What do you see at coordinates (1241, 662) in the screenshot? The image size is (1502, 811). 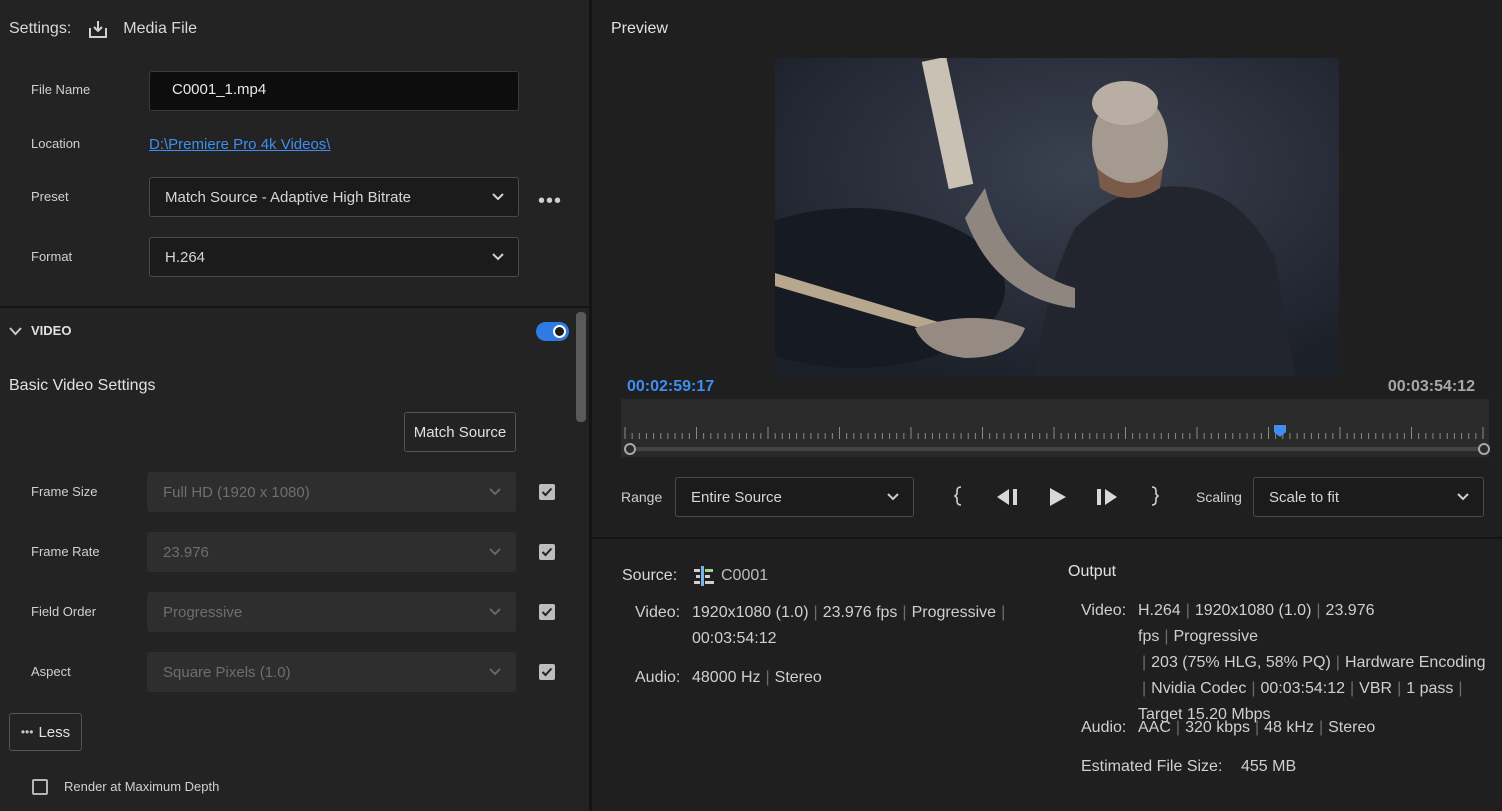 I see `output-profile: 203 (75% HLG, 58% PQ)` at bounding box center [1241, 662].